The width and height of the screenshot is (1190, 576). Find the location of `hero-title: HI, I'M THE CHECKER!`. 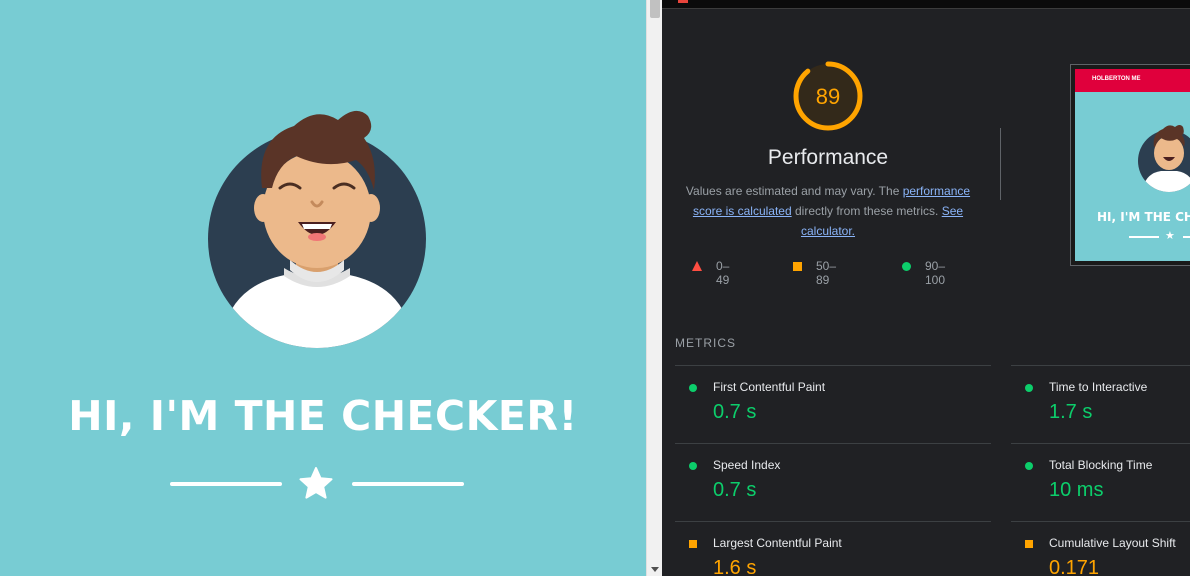

hero-title: HI, I'M THE CHECKER! is located at coordinates (323, 416).